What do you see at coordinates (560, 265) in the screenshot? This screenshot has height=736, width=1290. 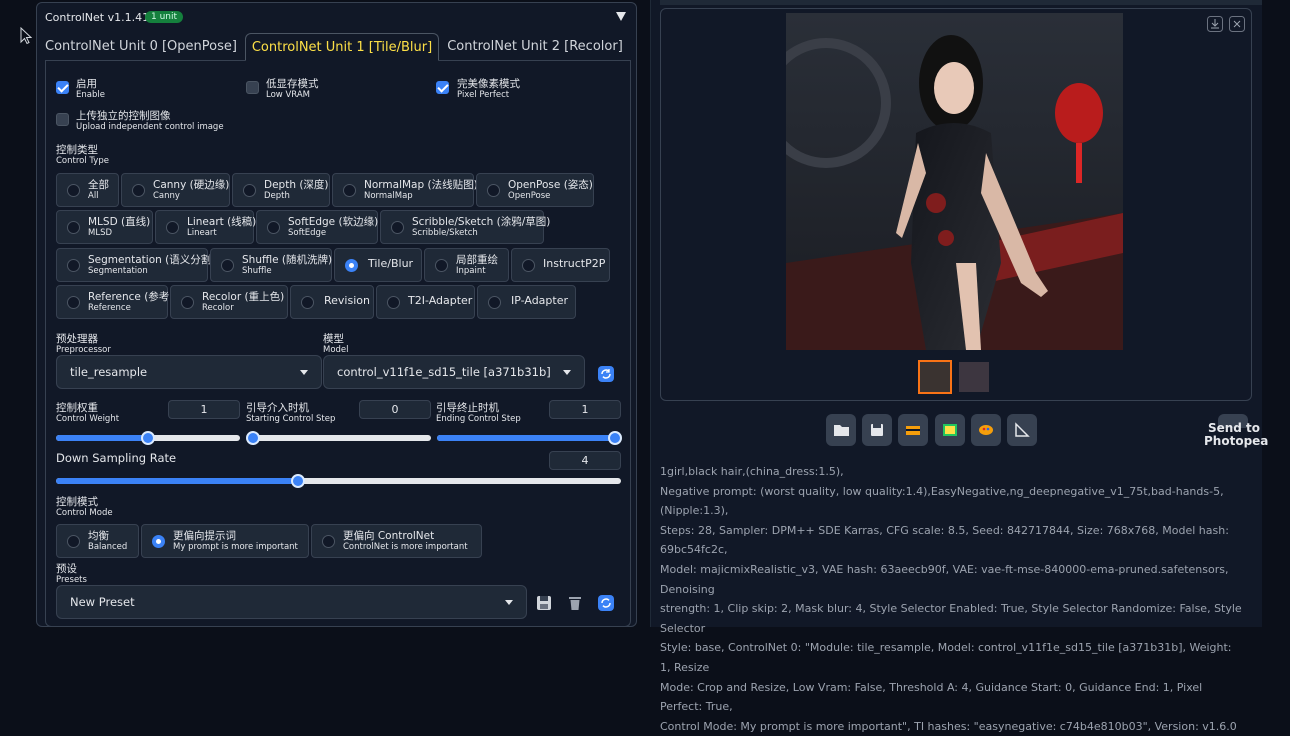 I see `control-type-instructp2p: InstructP2P` at bounding box center [560, 265].